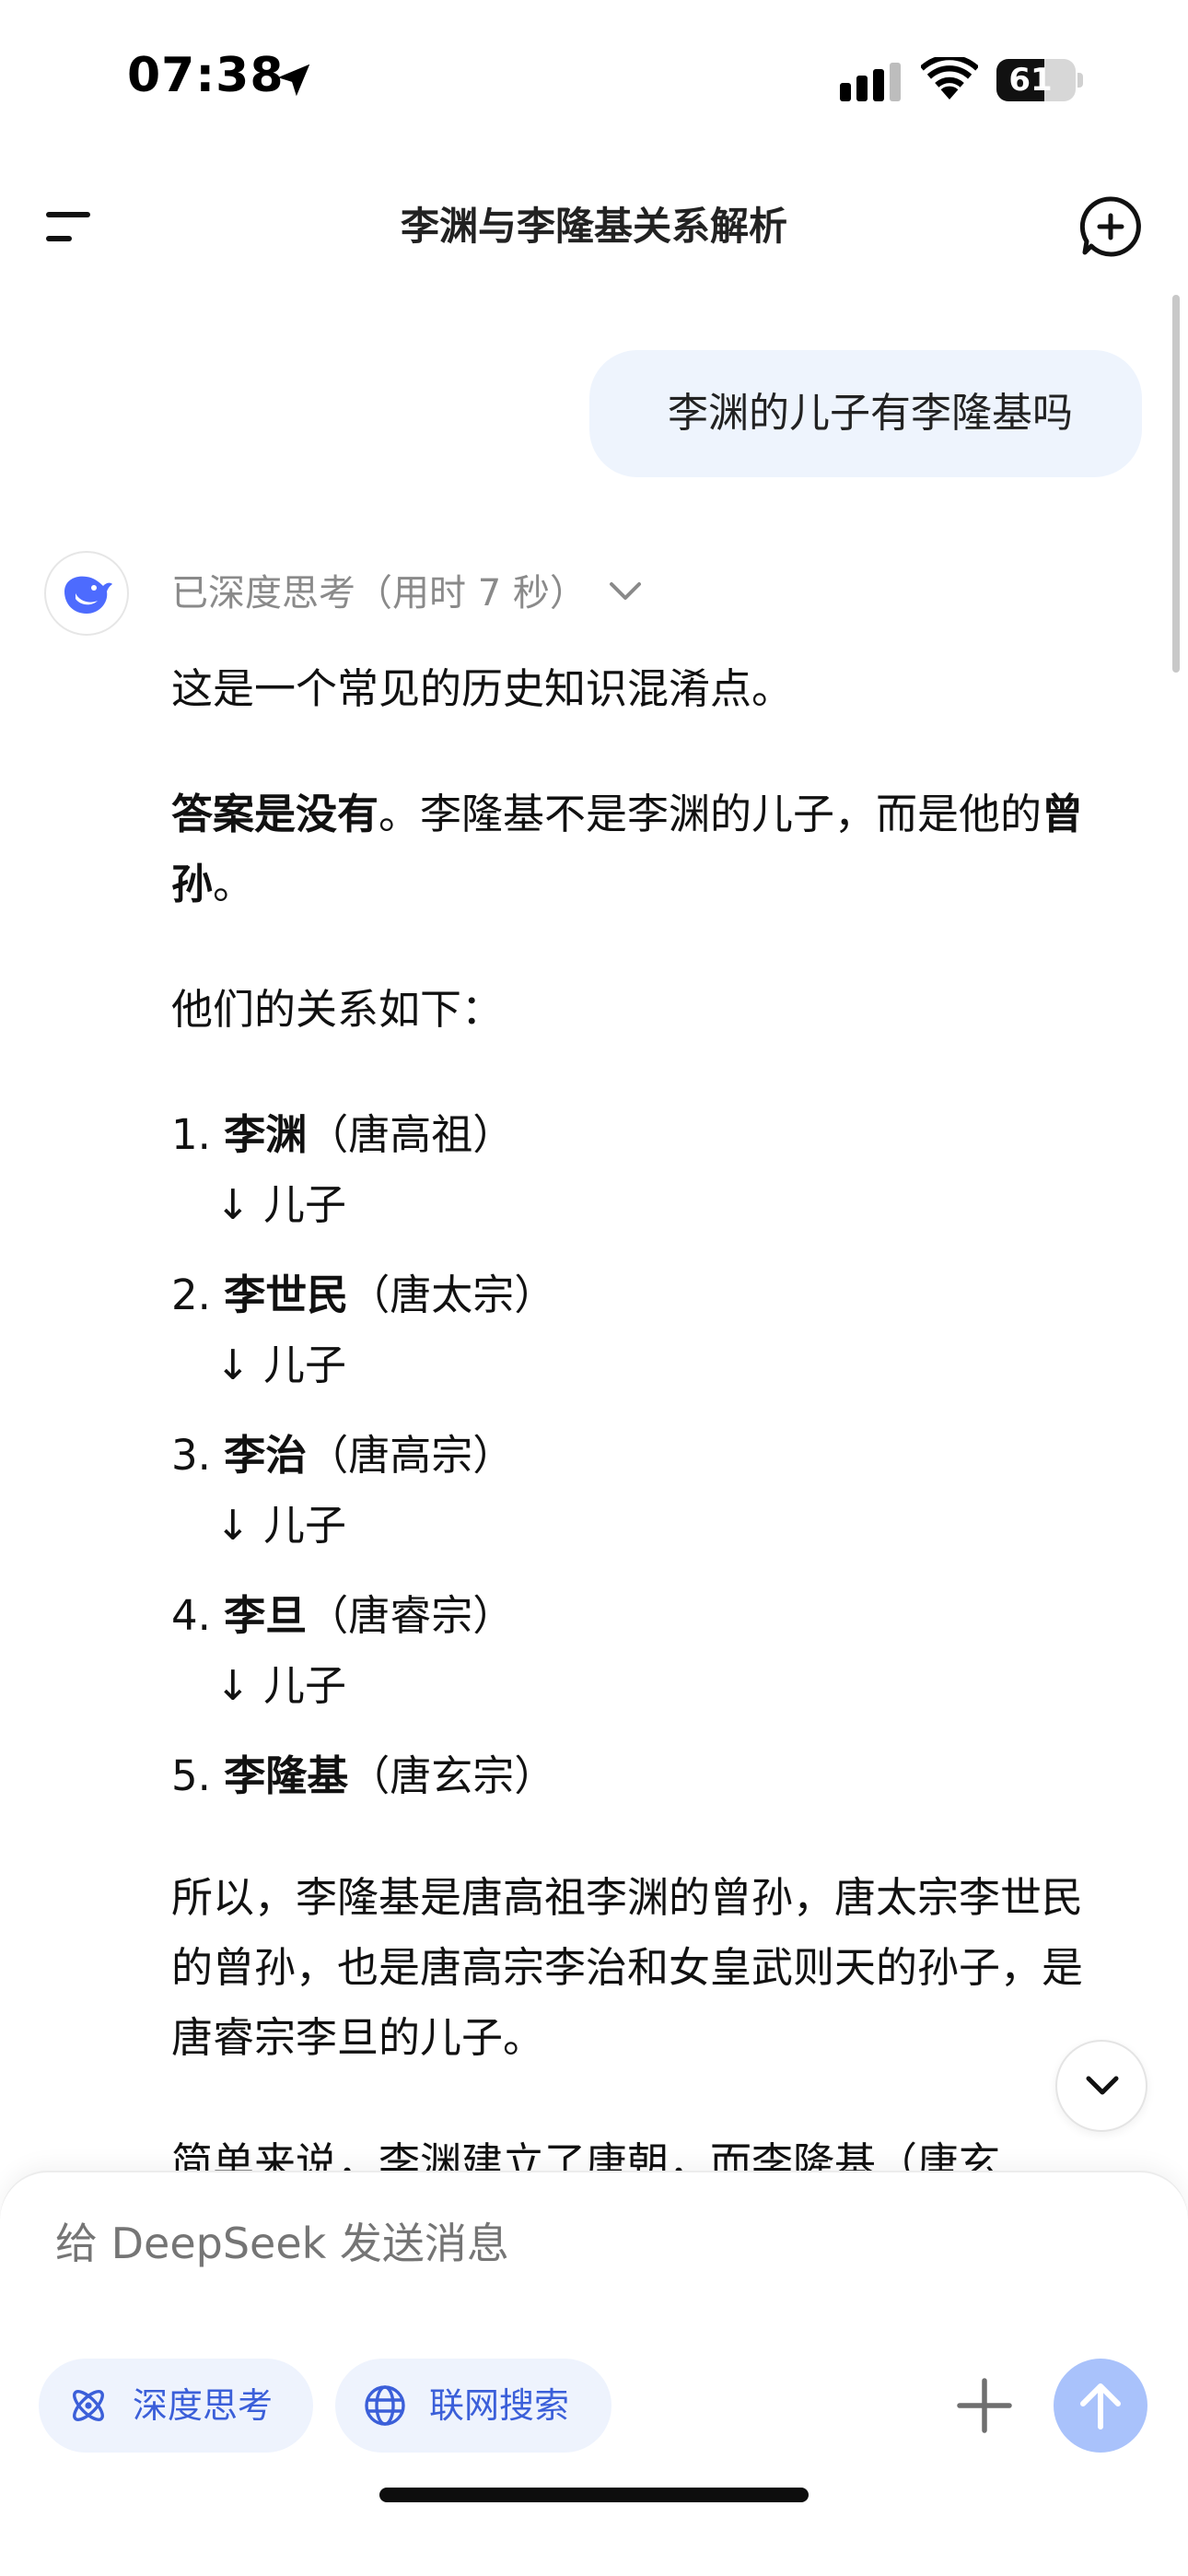 Image resolution: width=1188 pixels, height=2576 pixels. I want to click on list-item: 2. 李世民（唐太宗） ↓ 儿子, so click(363, 1329).